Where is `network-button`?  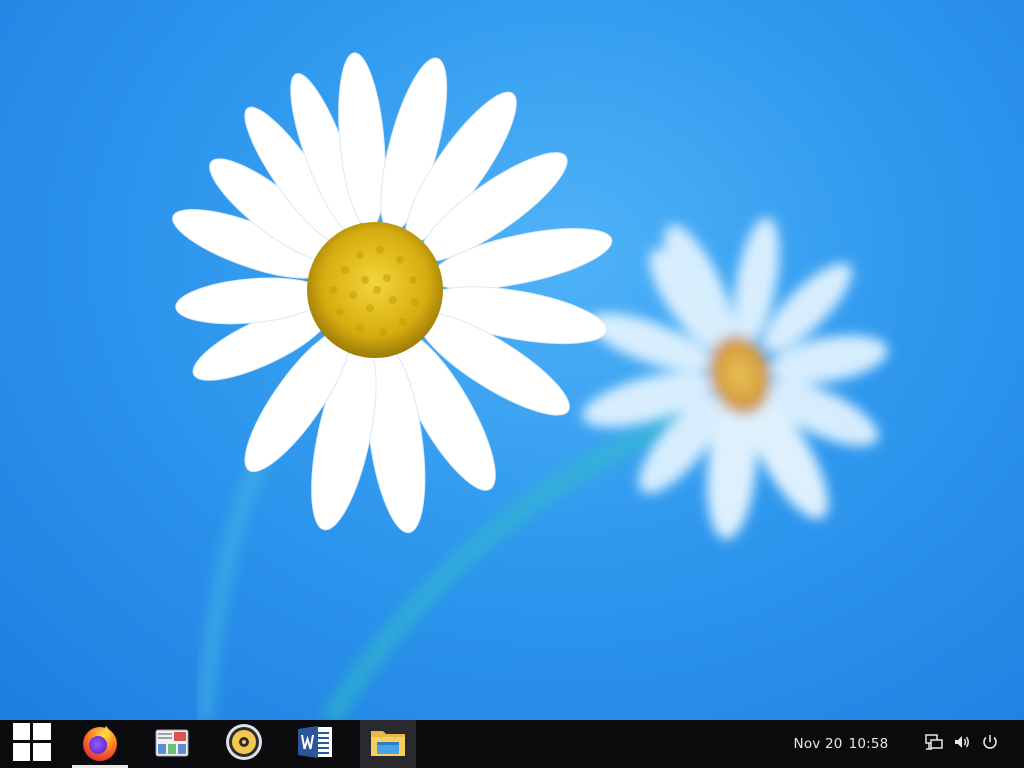
network-button is located at coordinates (934, 744).